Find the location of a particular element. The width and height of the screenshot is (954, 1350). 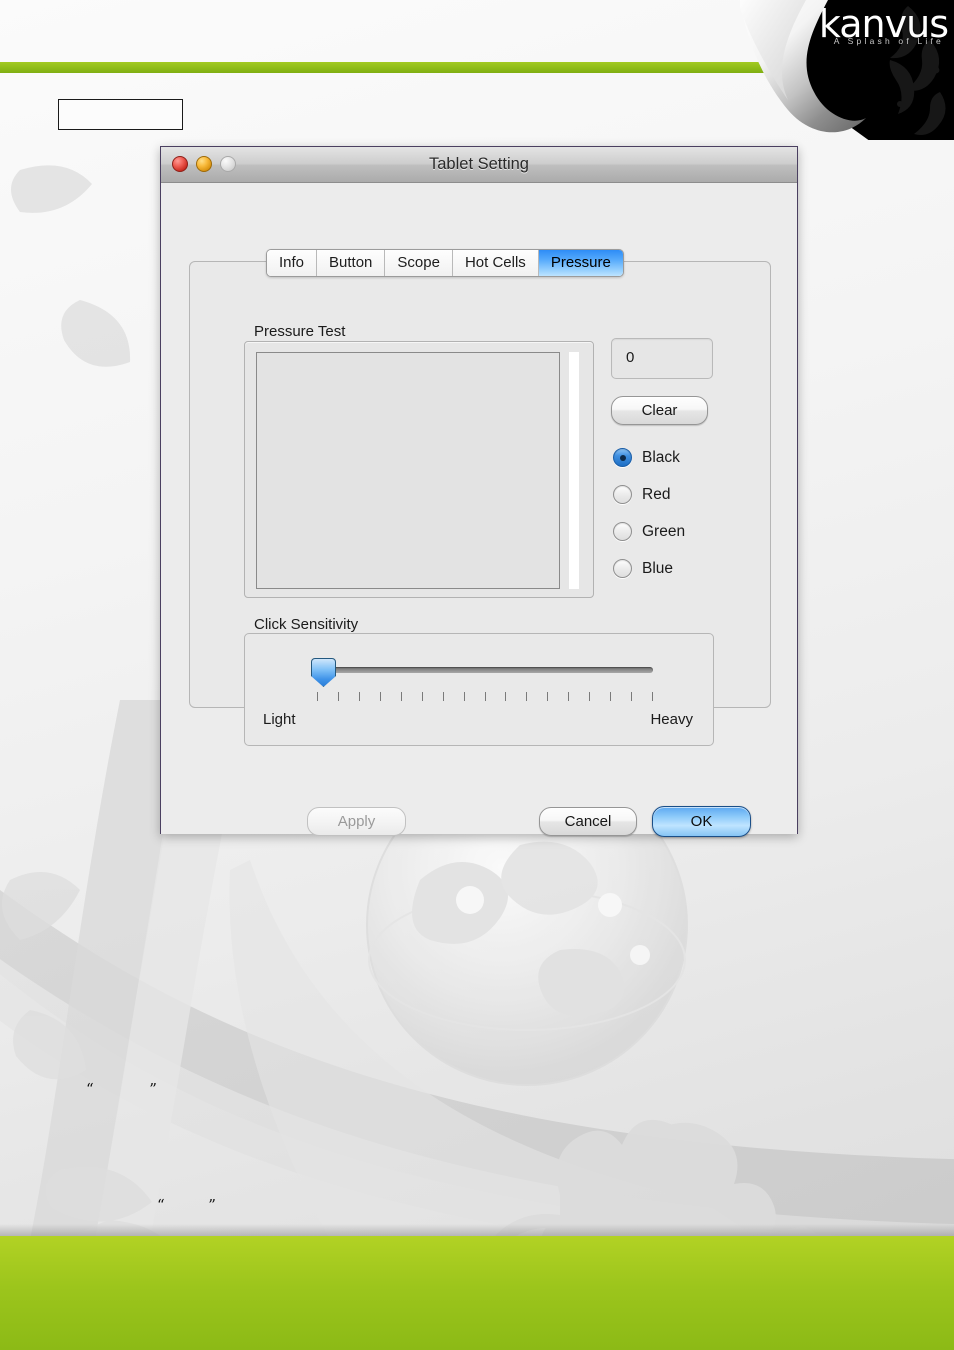

click-sensitivity-thumb is located at coordinates (323, 672).